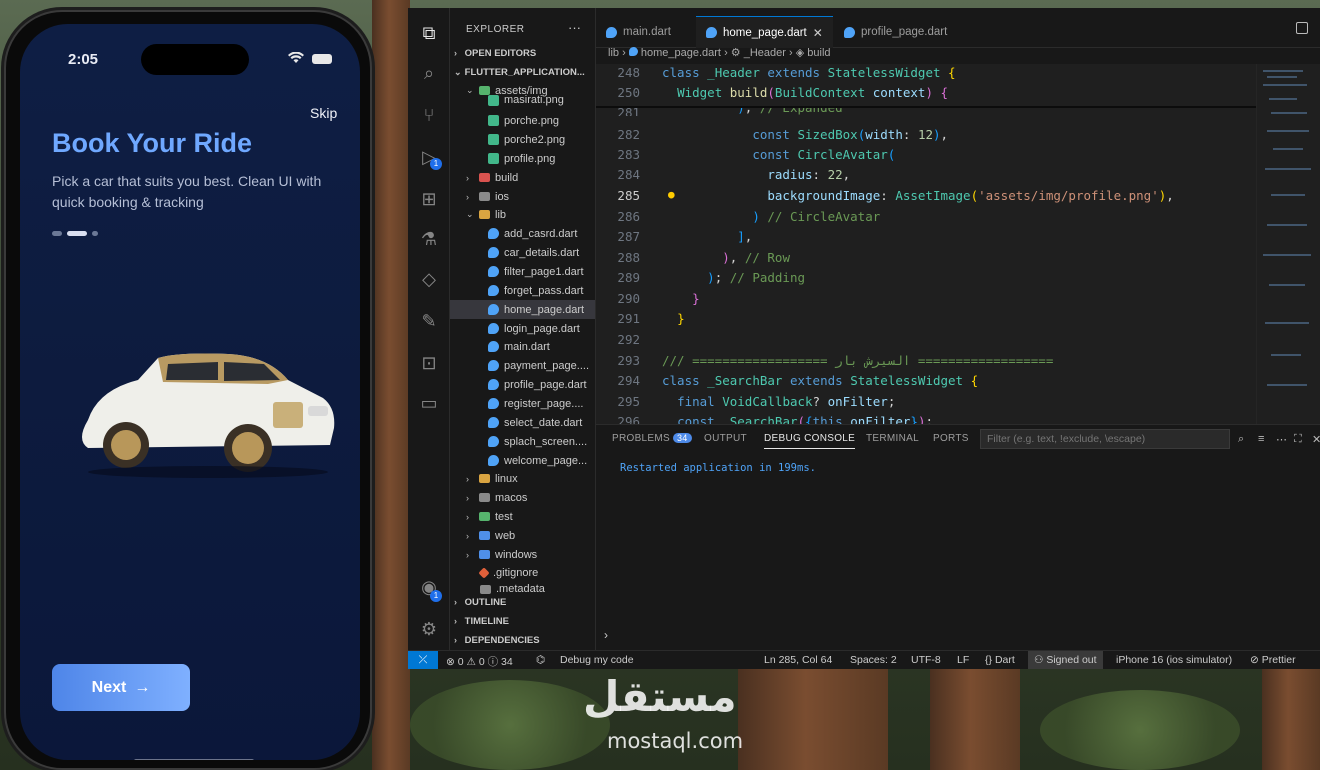 This screenshot has height=770, width=1320. What do you see at coordinates (429, 199) in the screenshot?
I see `extensions-icon: ⊞` at bounding box center [429, 199].